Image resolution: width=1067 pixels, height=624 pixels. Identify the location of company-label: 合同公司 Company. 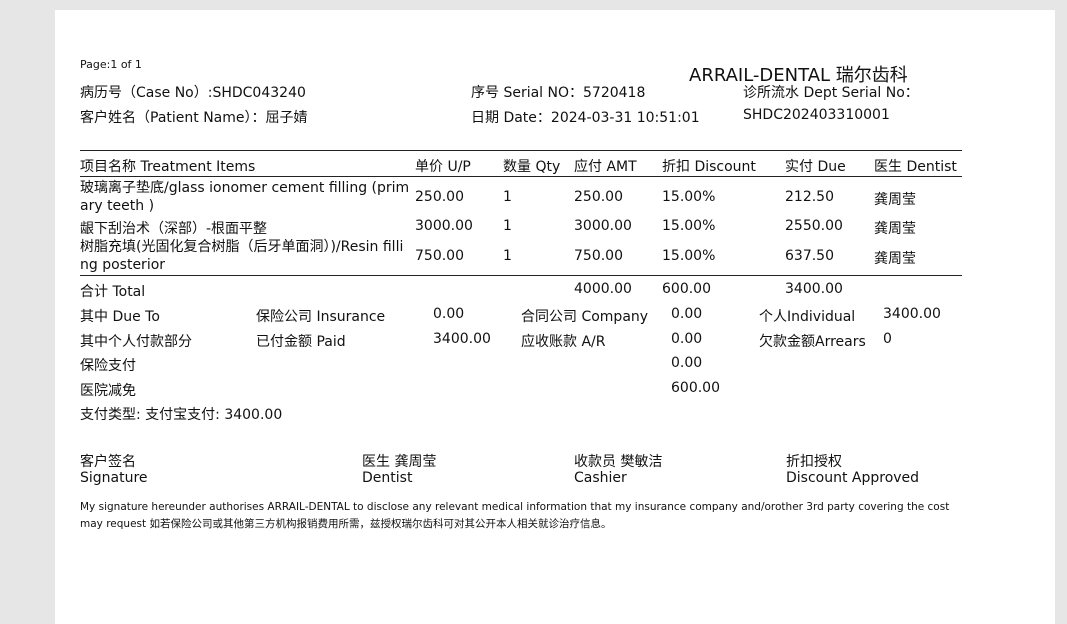
(585, 317).